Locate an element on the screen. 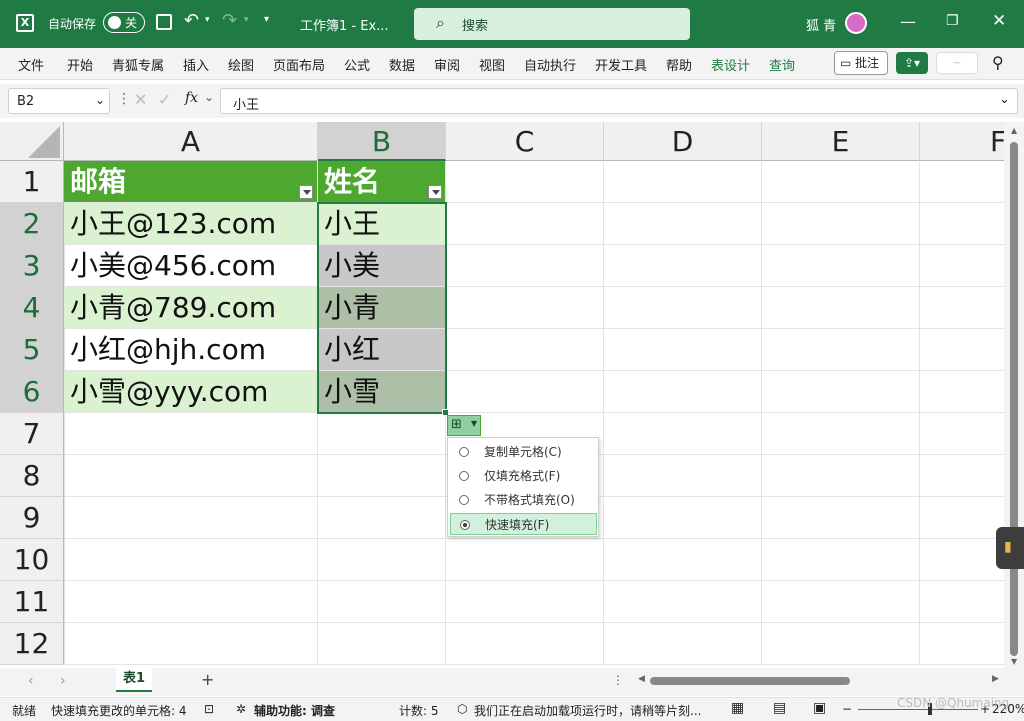 The image size is (1024, 721). column-header-b: B is located at coordinates (382, 141).